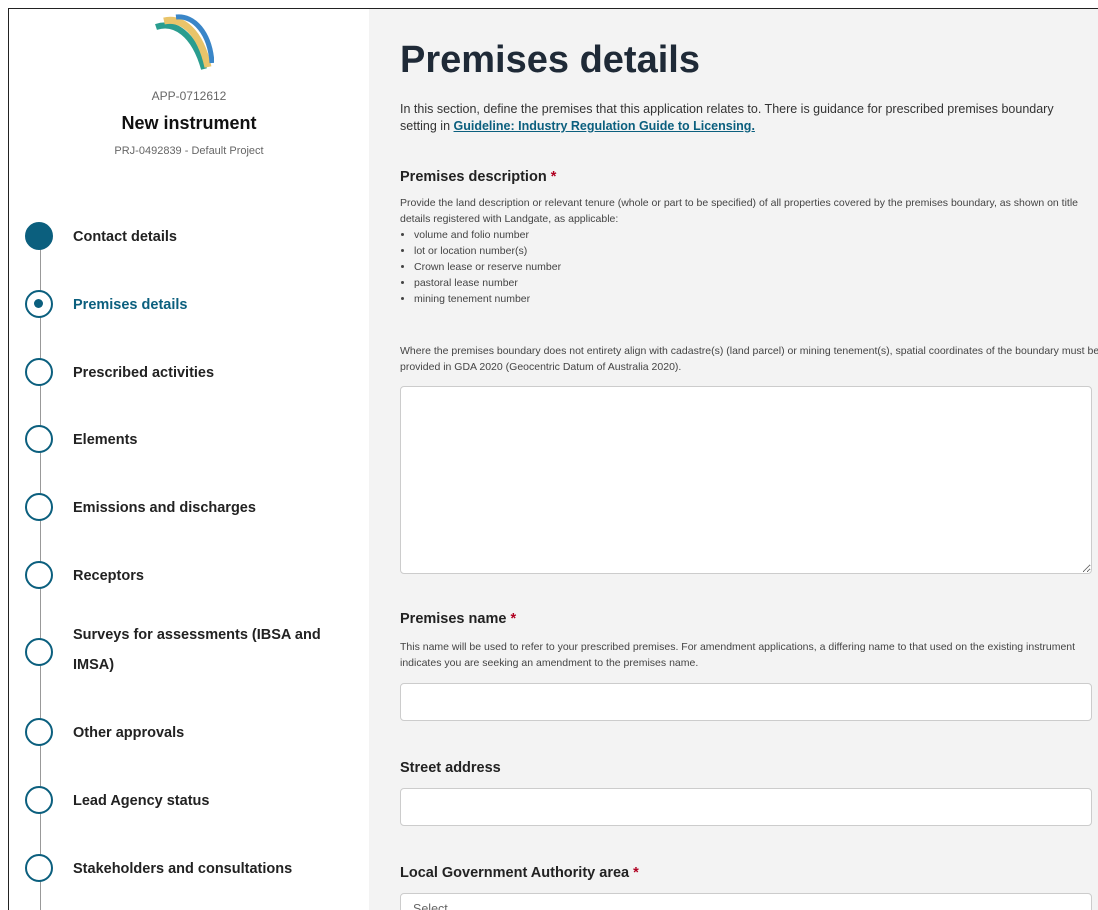 The image size is (1098, 910). I want to click on step-label: Emissions and discharges, so click(164, 508).